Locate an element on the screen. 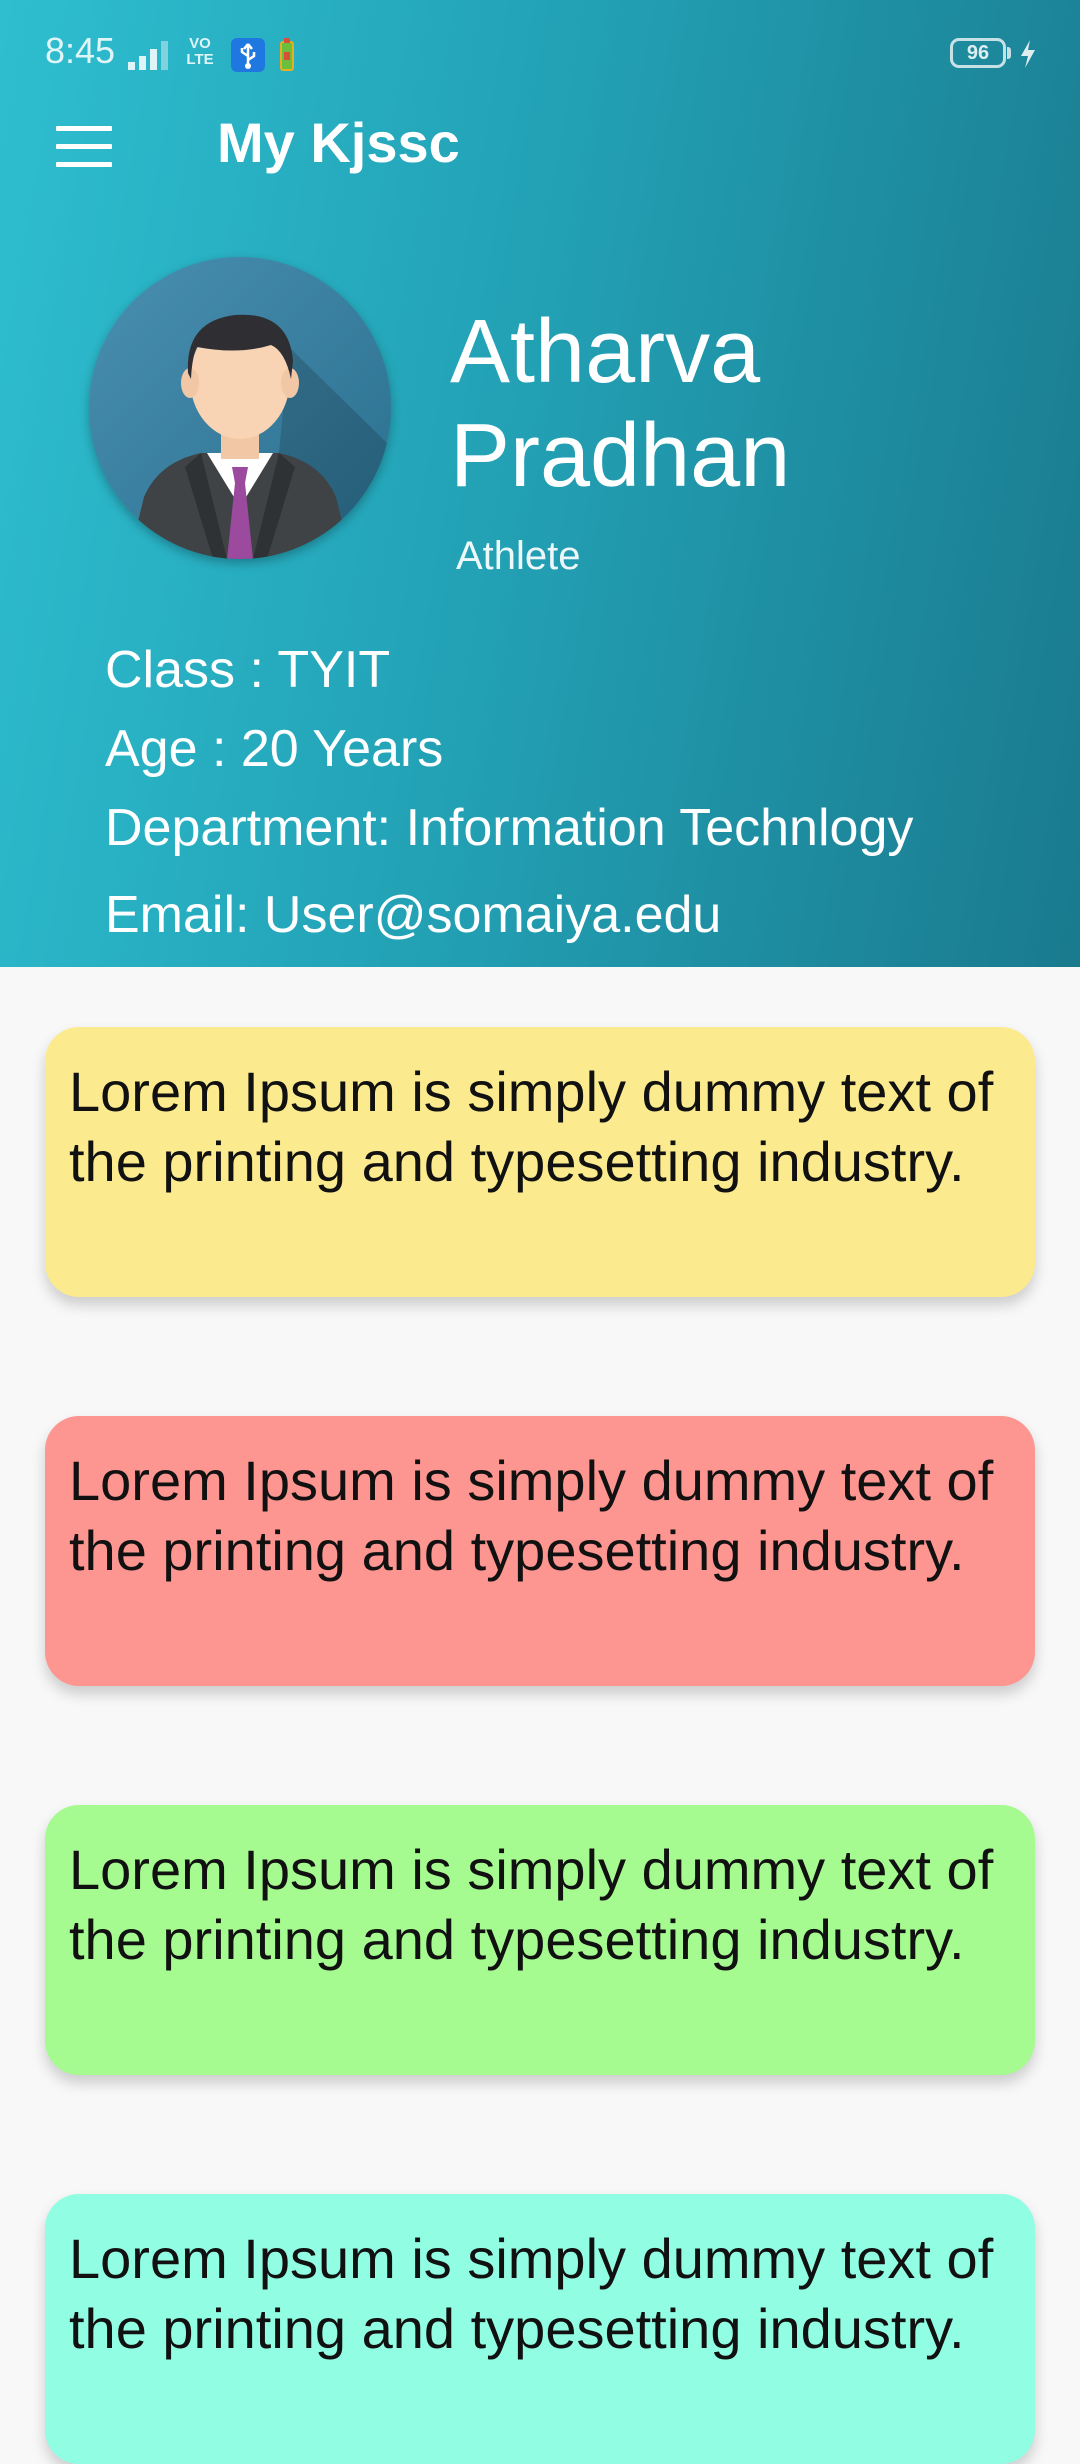  app-notification-icon is located at coordinates (287, 54).